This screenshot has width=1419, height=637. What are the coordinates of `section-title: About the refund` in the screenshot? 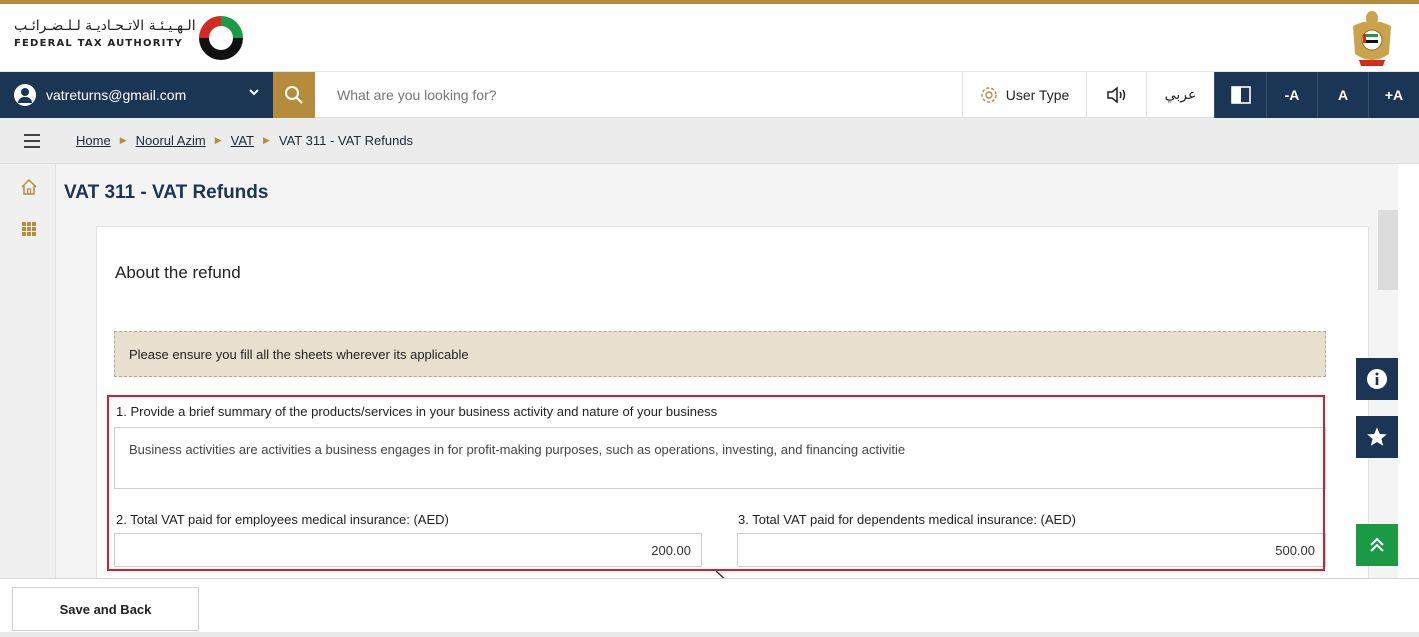 It's located at (178, 272).